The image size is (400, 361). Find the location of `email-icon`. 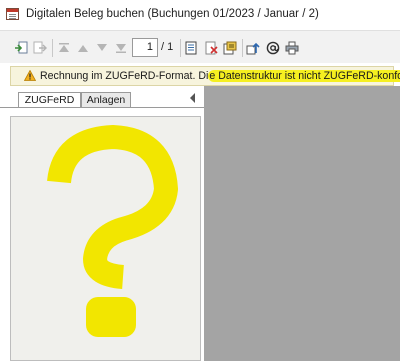

email-icon is located at coordinates (273, 48).